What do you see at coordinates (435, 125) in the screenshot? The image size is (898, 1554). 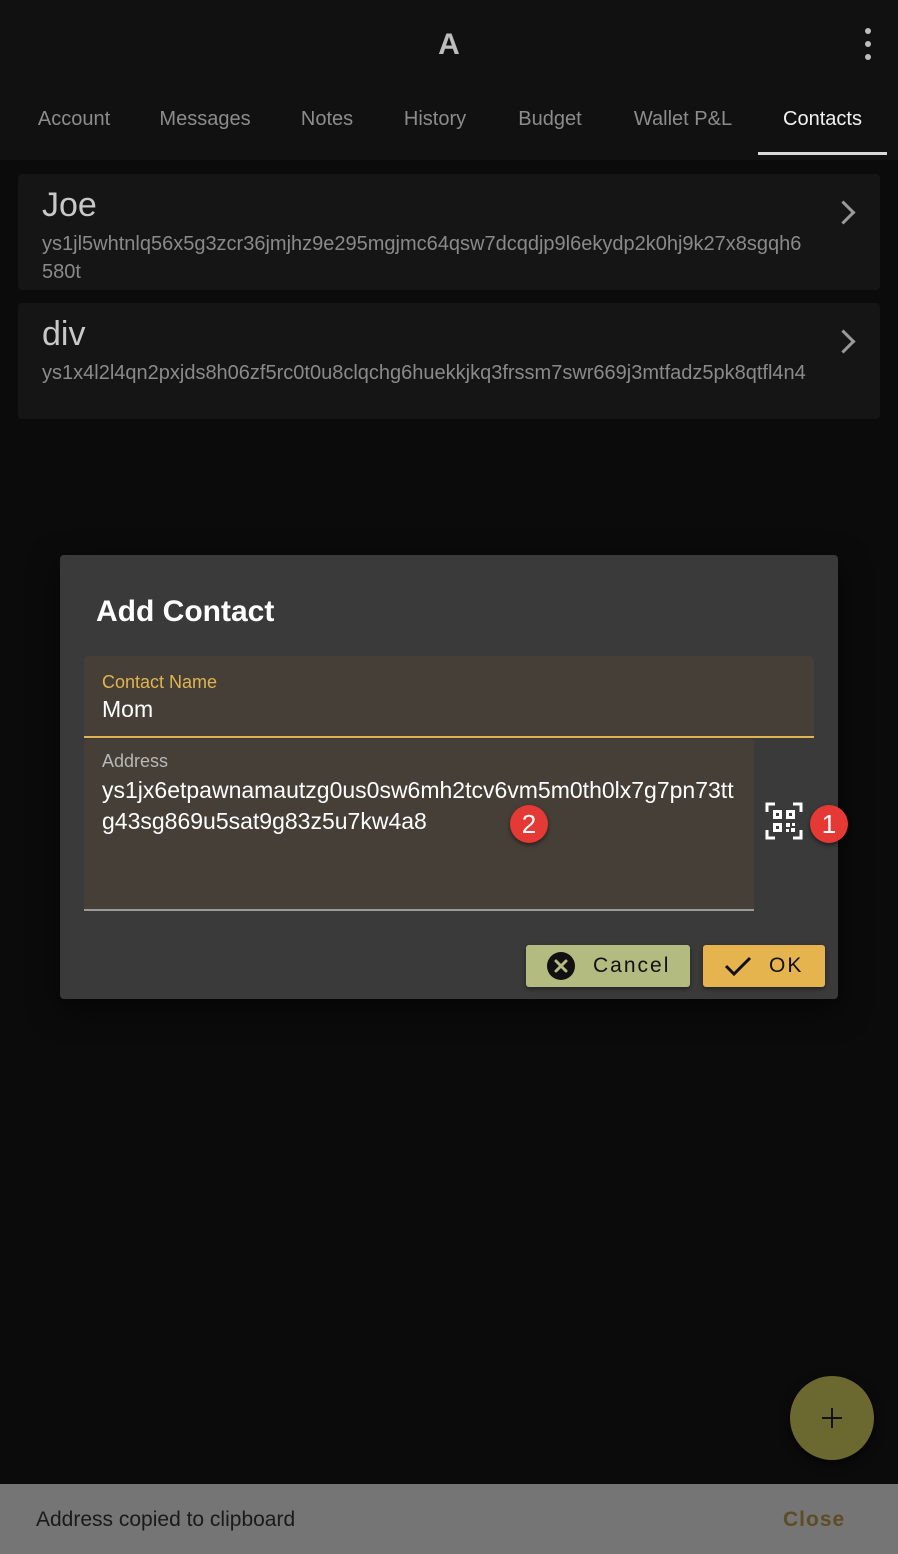 I see `tab-history: History` at bounding box center [435, 125].